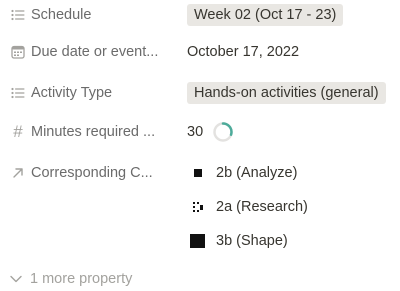 The height and width of the screenshot is (291, 400). I want to click on arrow-up-right-icon, so click(18, 173).